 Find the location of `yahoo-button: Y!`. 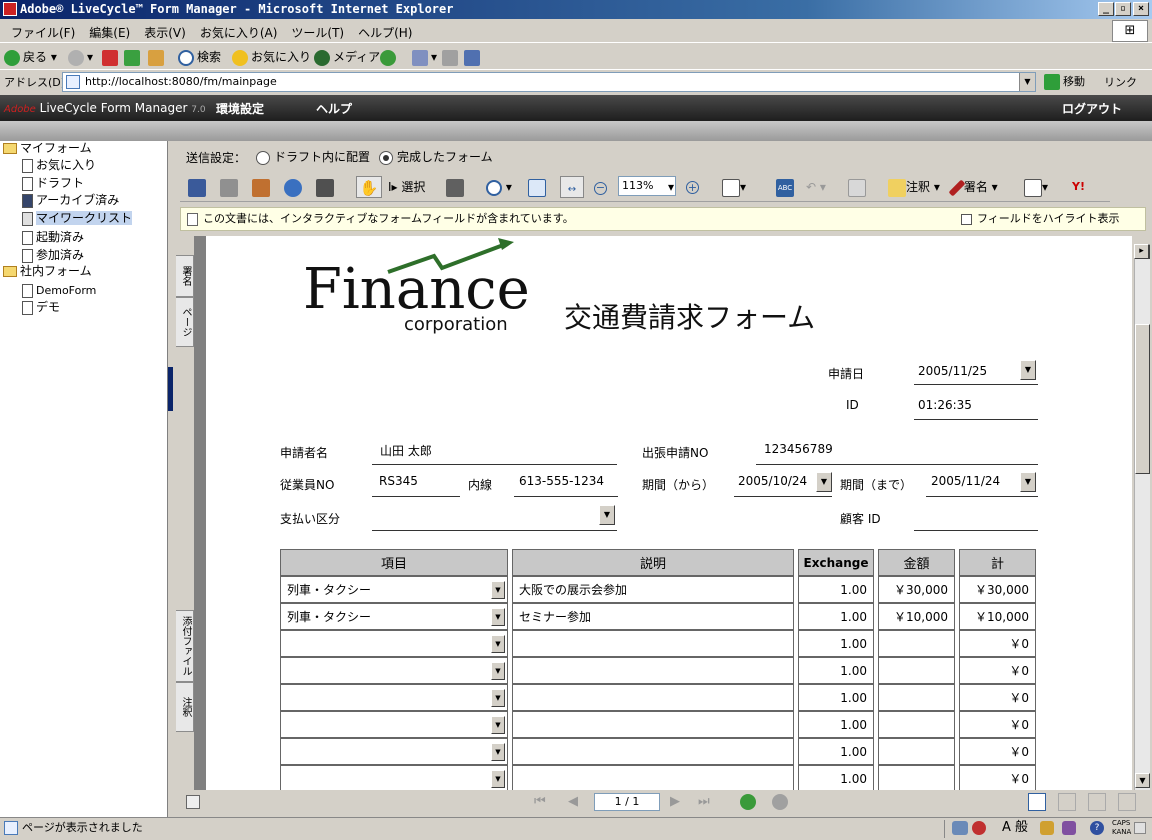

yahoo-button: Y! is located at coordinates (1078, 187).